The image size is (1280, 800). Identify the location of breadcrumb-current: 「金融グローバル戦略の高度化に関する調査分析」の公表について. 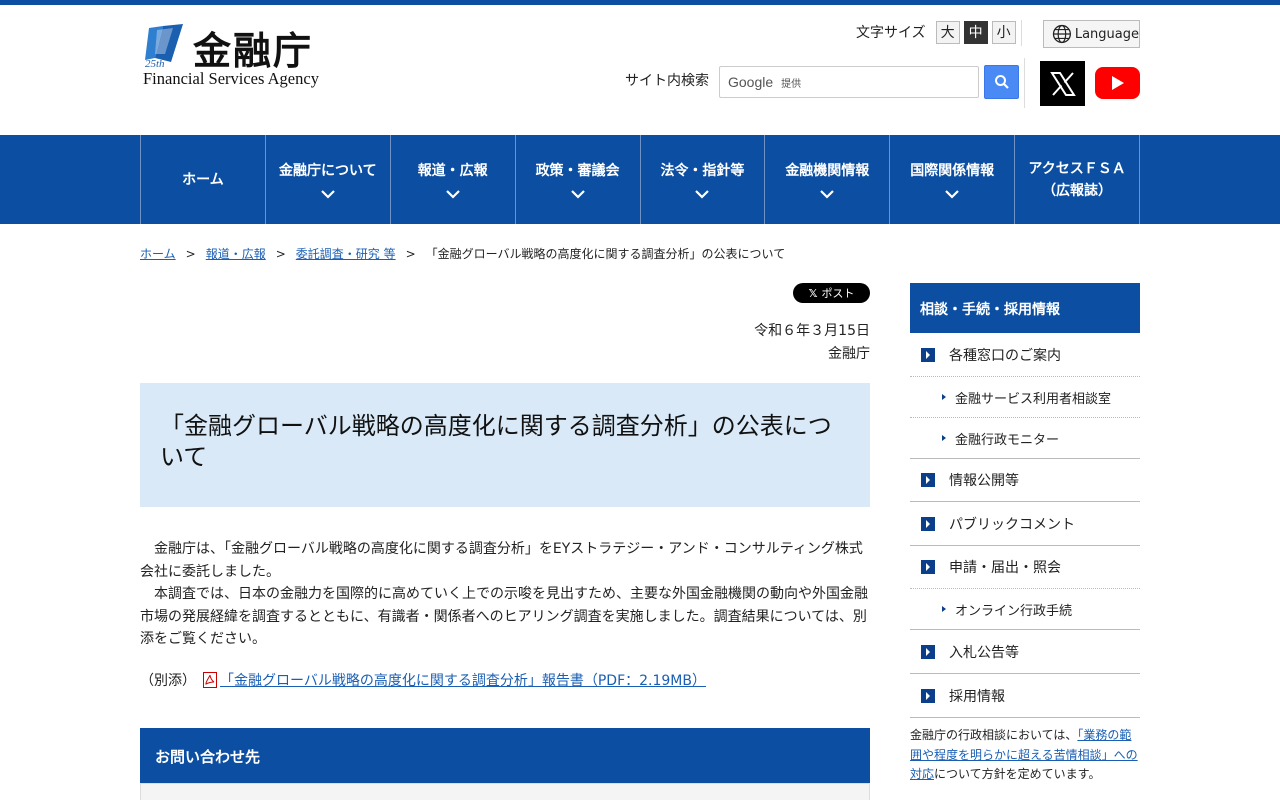
(605, 254).